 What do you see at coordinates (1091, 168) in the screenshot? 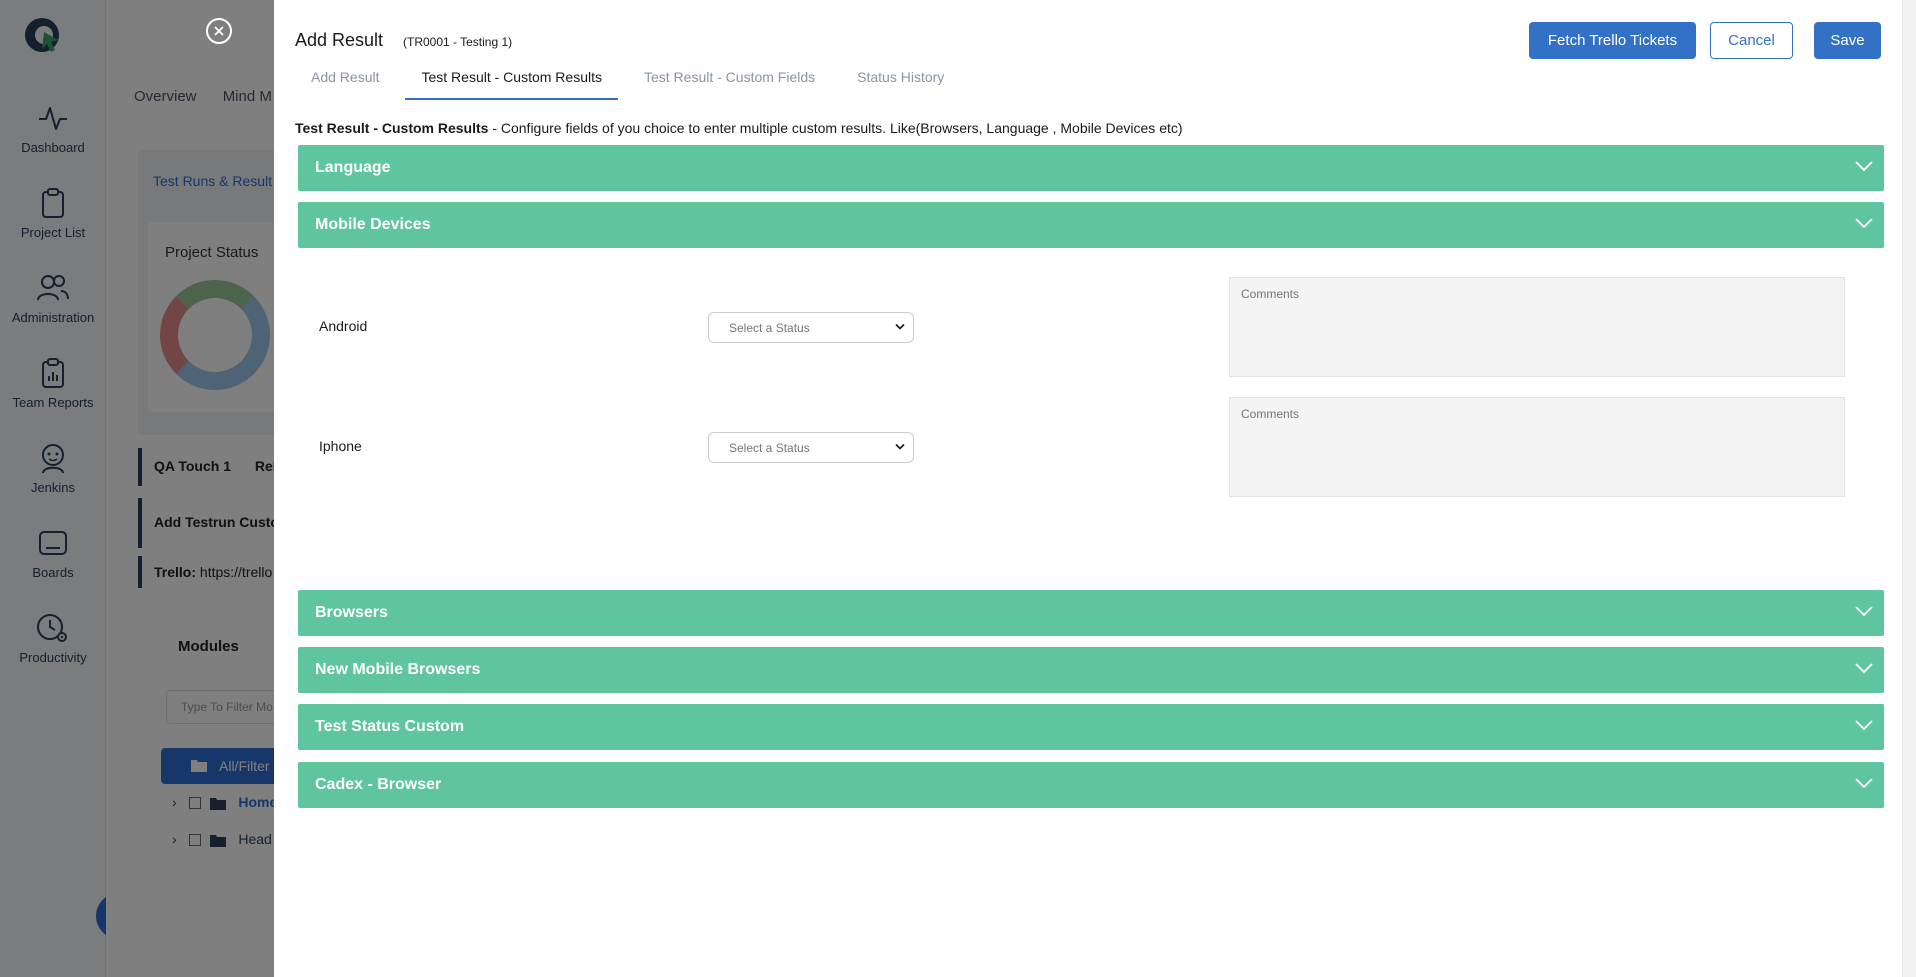
I see `accordion-language: Language` at bounding box center [1091, 168].